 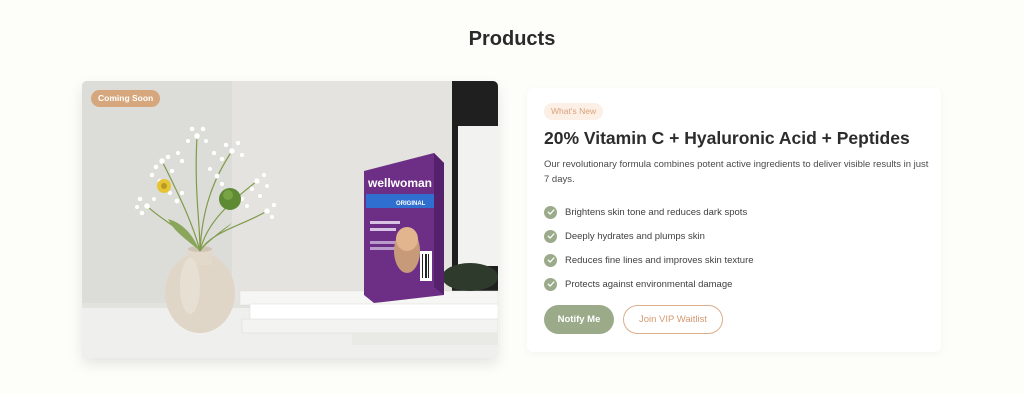 What do you see at coordinates (635, 236) in the screenshot?
I see `feature-text: Deeply hydrates and plumps skin` at bounding box center [635, 236].